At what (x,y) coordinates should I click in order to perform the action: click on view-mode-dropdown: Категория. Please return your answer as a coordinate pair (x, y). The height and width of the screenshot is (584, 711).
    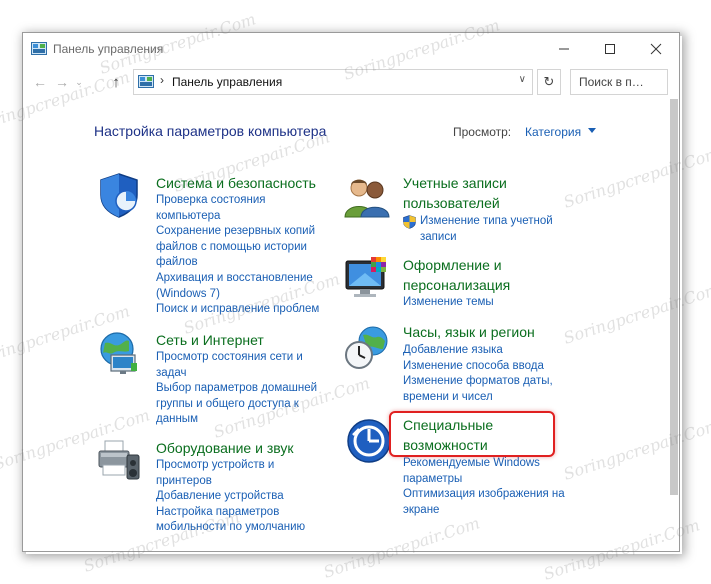
    Looking at the image, I should click on (553, 132).